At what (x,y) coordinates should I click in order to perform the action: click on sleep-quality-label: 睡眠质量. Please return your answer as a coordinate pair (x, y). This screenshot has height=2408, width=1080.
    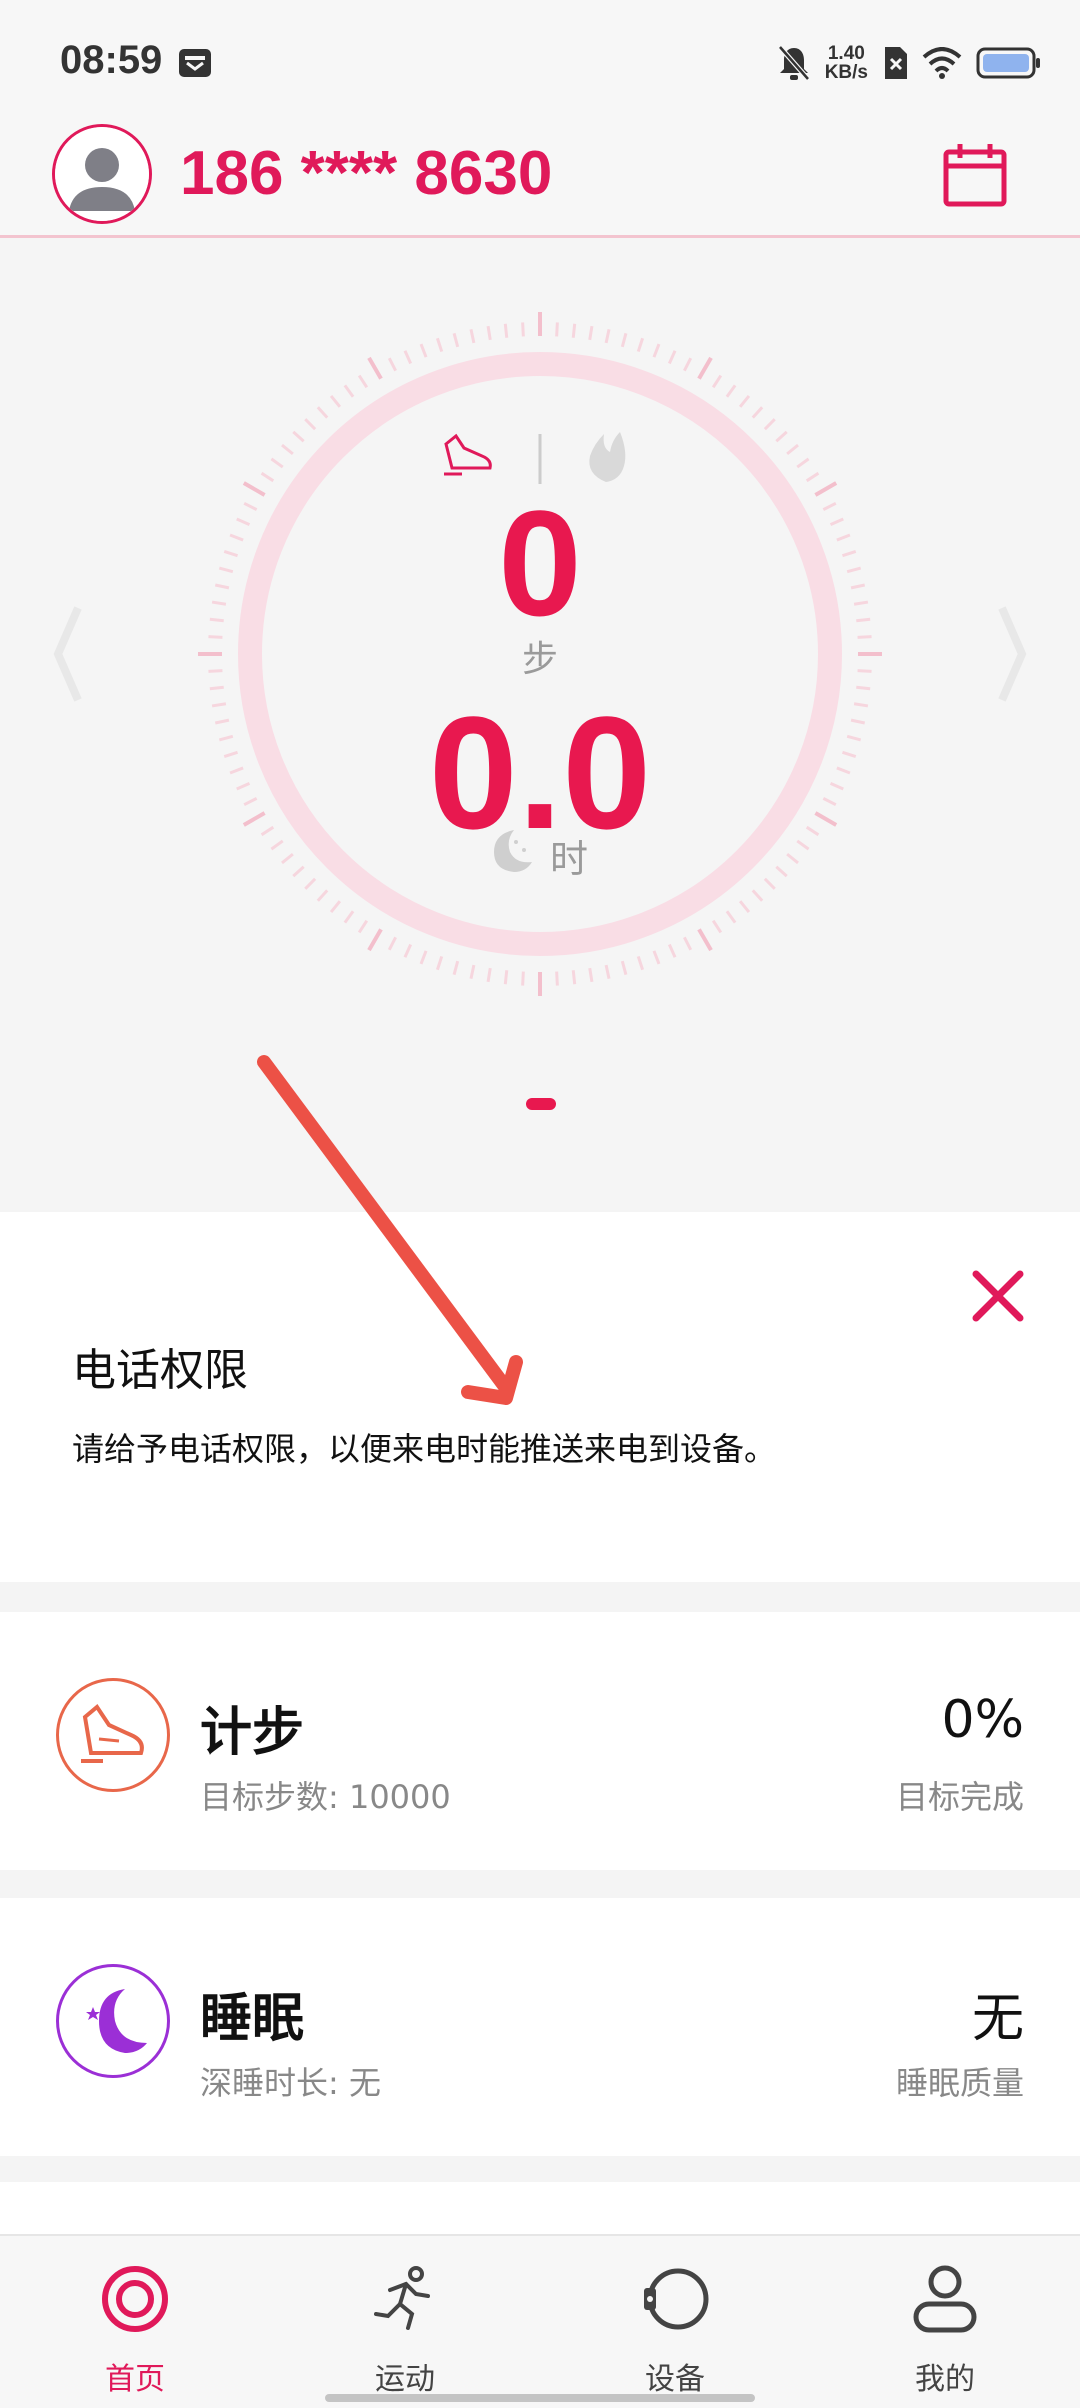
    Looking at the image, I should click on (959, 2083).